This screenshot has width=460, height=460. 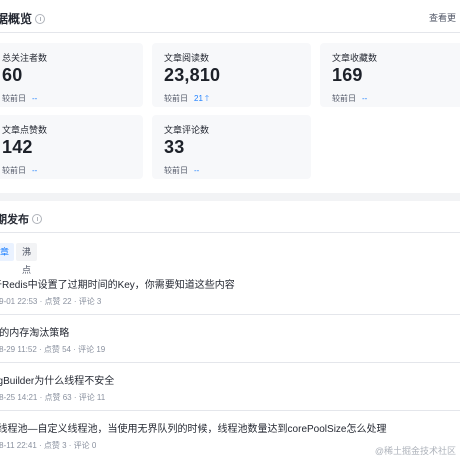 What do you see at coordinates (17, 147) in the screenshot?
I see `stat-value: 142` at bounding box center [17, 147].